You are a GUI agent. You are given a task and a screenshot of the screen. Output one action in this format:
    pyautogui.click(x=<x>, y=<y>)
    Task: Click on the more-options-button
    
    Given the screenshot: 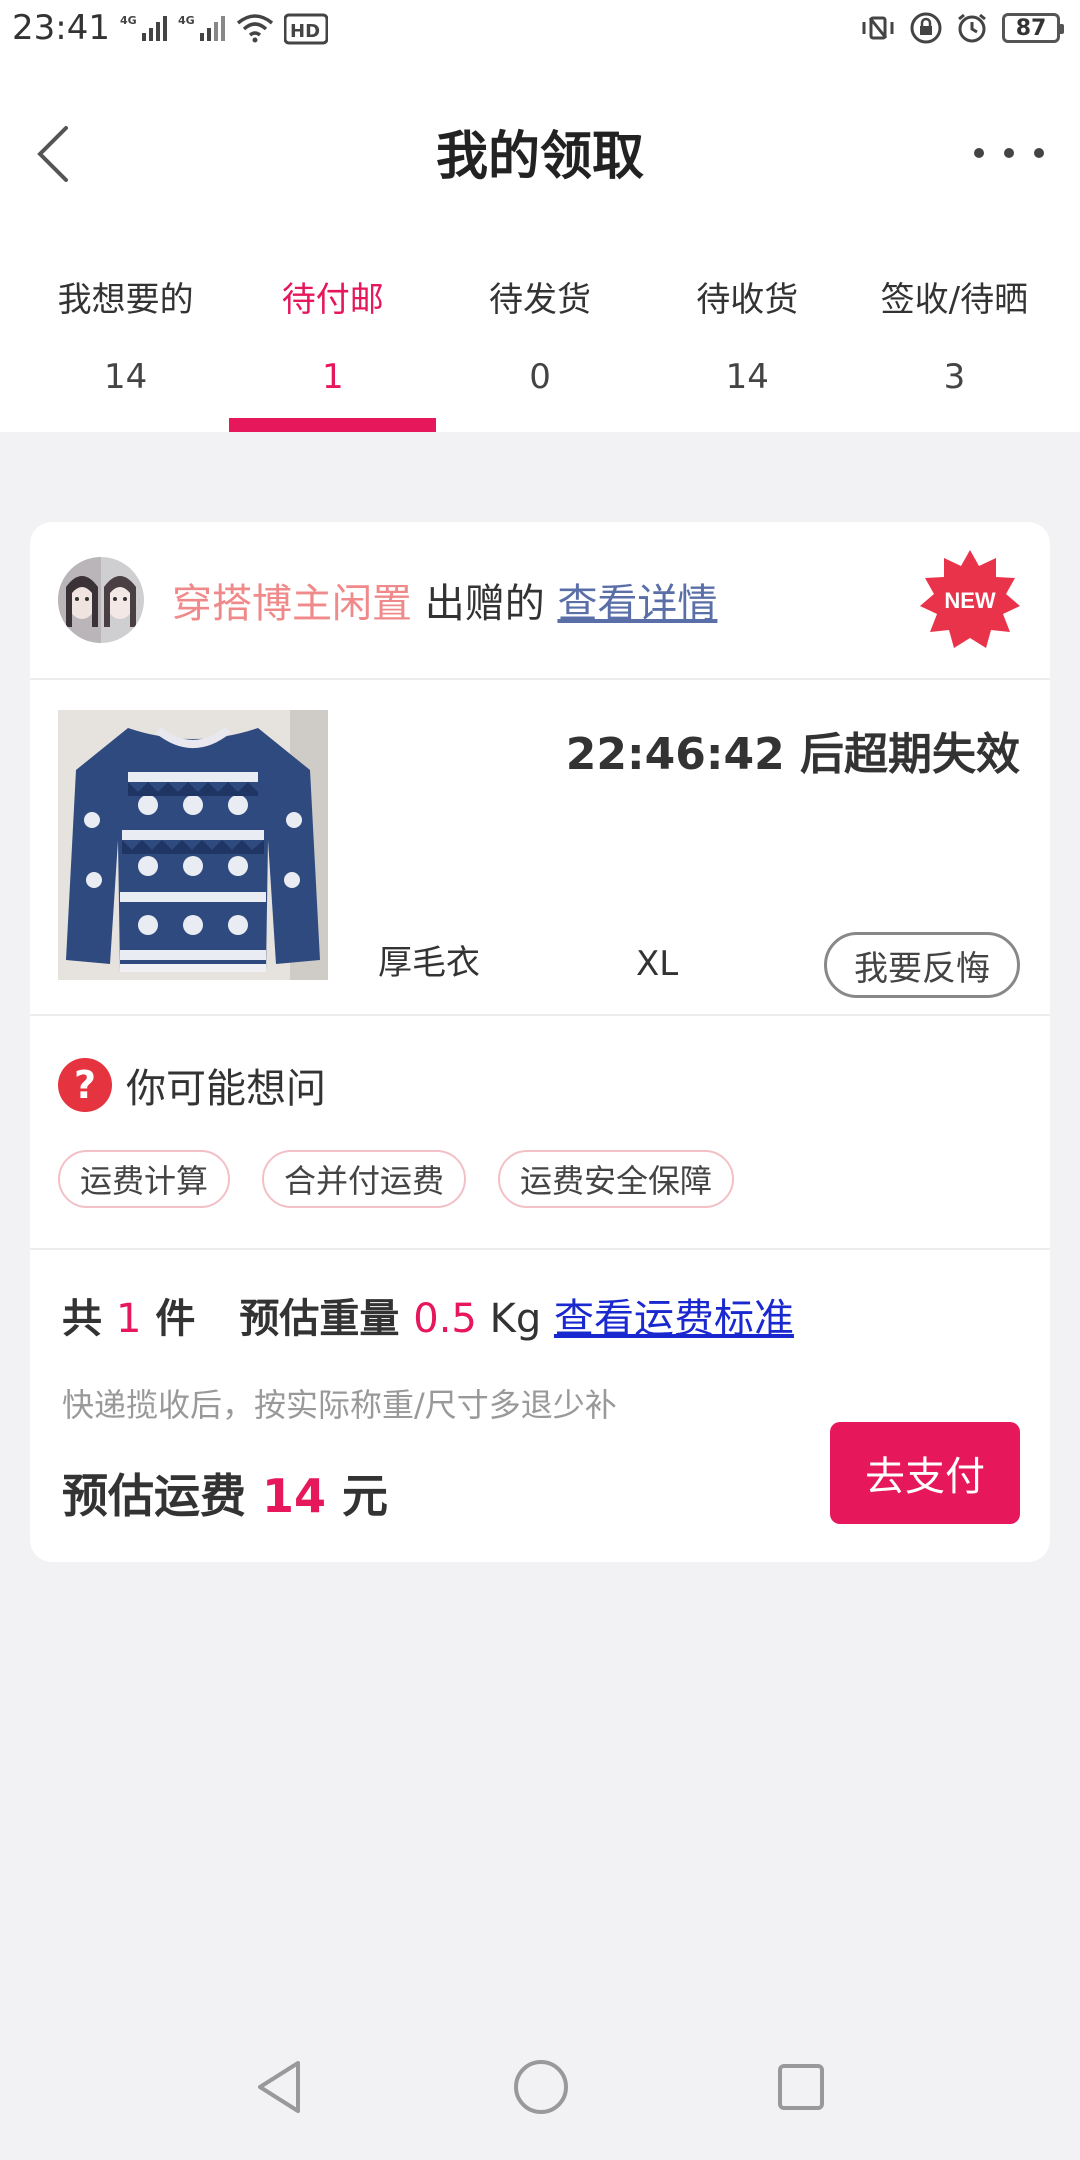 What is the action you would take?
    pyautogui.click(x=1009, y=153)
    